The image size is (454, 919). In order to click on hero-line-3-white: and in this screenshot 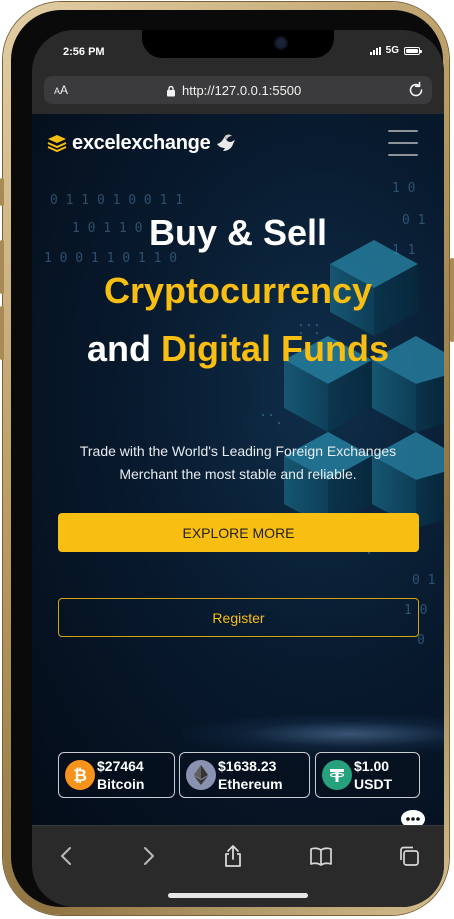, I will do `click(118, 348)`.